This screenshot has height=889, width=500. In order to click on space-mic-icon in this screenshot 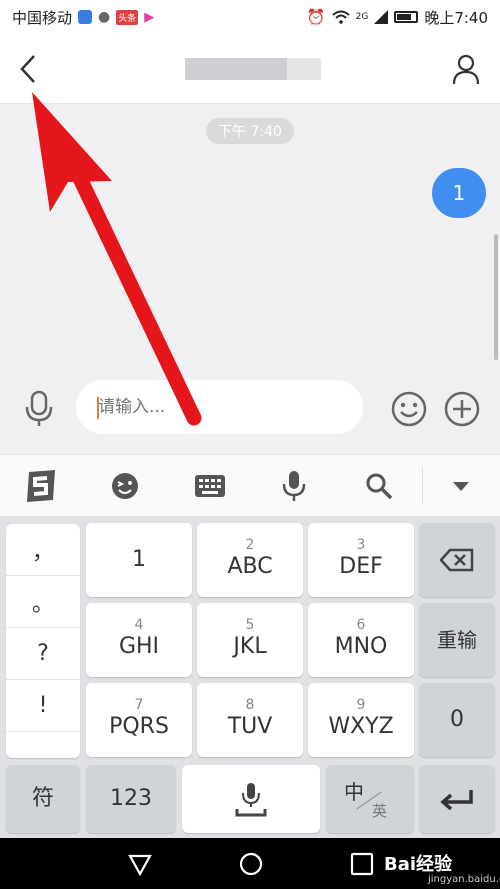, I will do `click(251, 800)`.